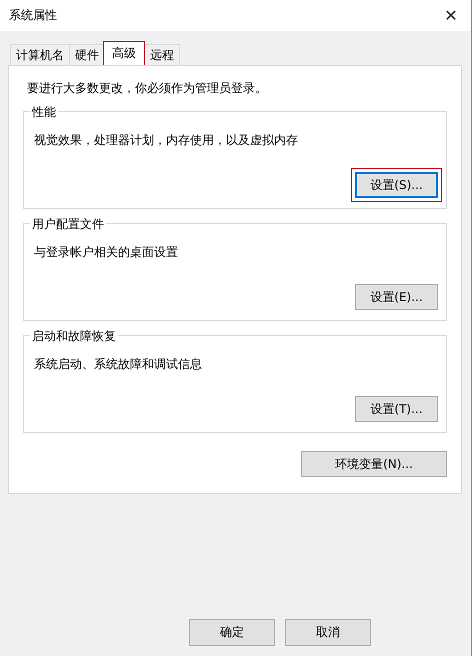 The image size is (472, 656). What do you see at coordinates (162, 54) in the screenshot?
I see `tab: 远程` at bounding box center [162, 54].